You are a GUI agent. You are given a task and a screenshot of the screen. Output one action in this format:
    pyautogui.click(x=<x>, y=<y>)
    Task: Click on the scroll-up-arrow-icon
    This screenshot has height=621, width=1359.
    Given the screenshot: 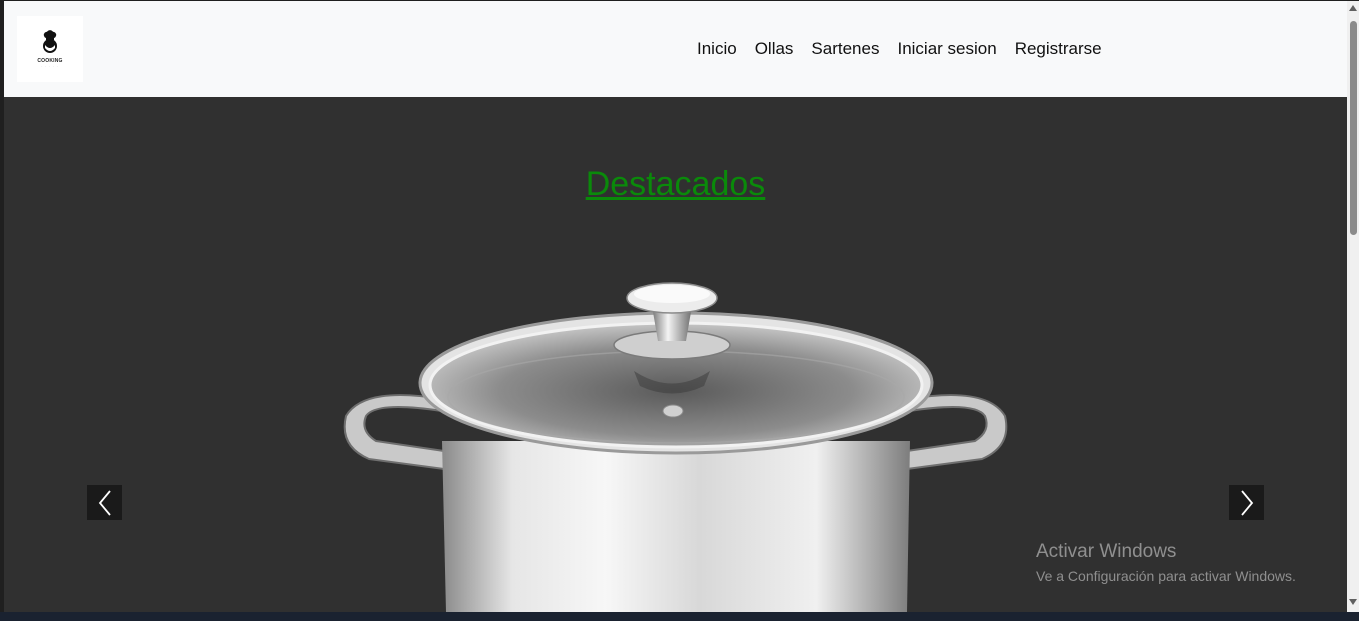 What is the action you would take?
    pyautogui.click(x=1353, y=8)
    